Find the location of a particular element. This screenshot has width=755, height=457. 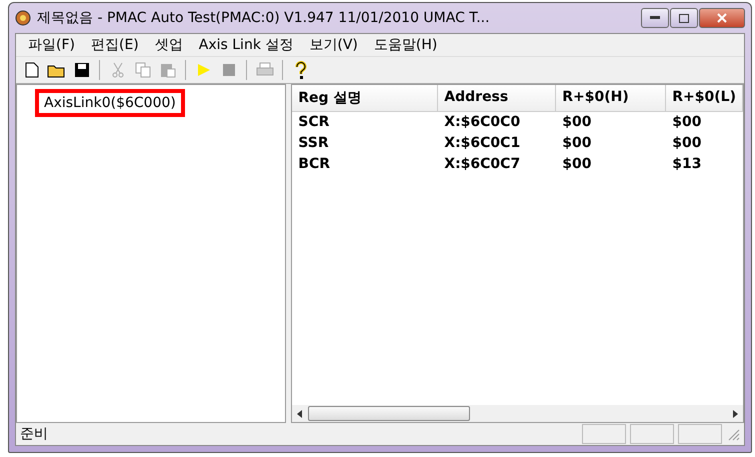

menu-item: 보기(V) is located at coordinates (333, 45).